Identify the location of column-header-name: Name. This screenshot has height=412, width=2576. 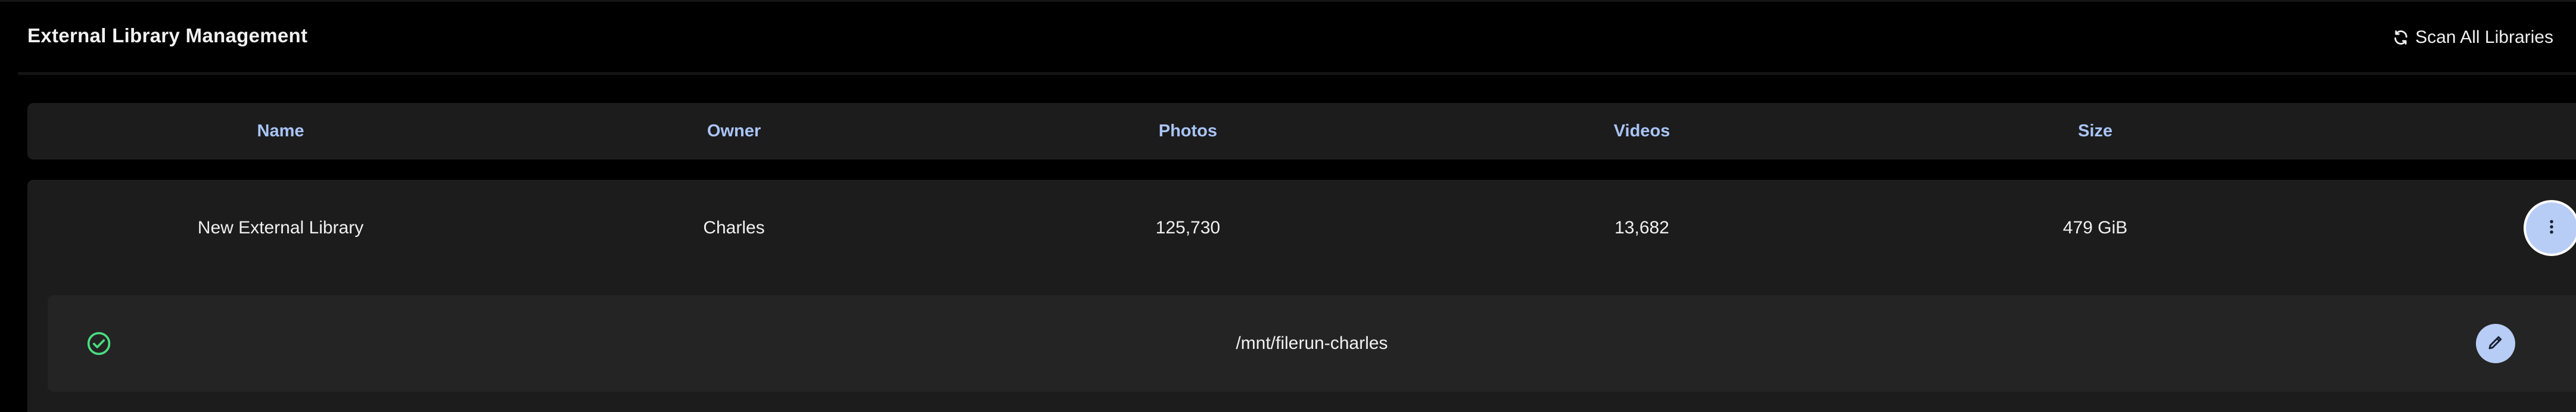
(280, 131).